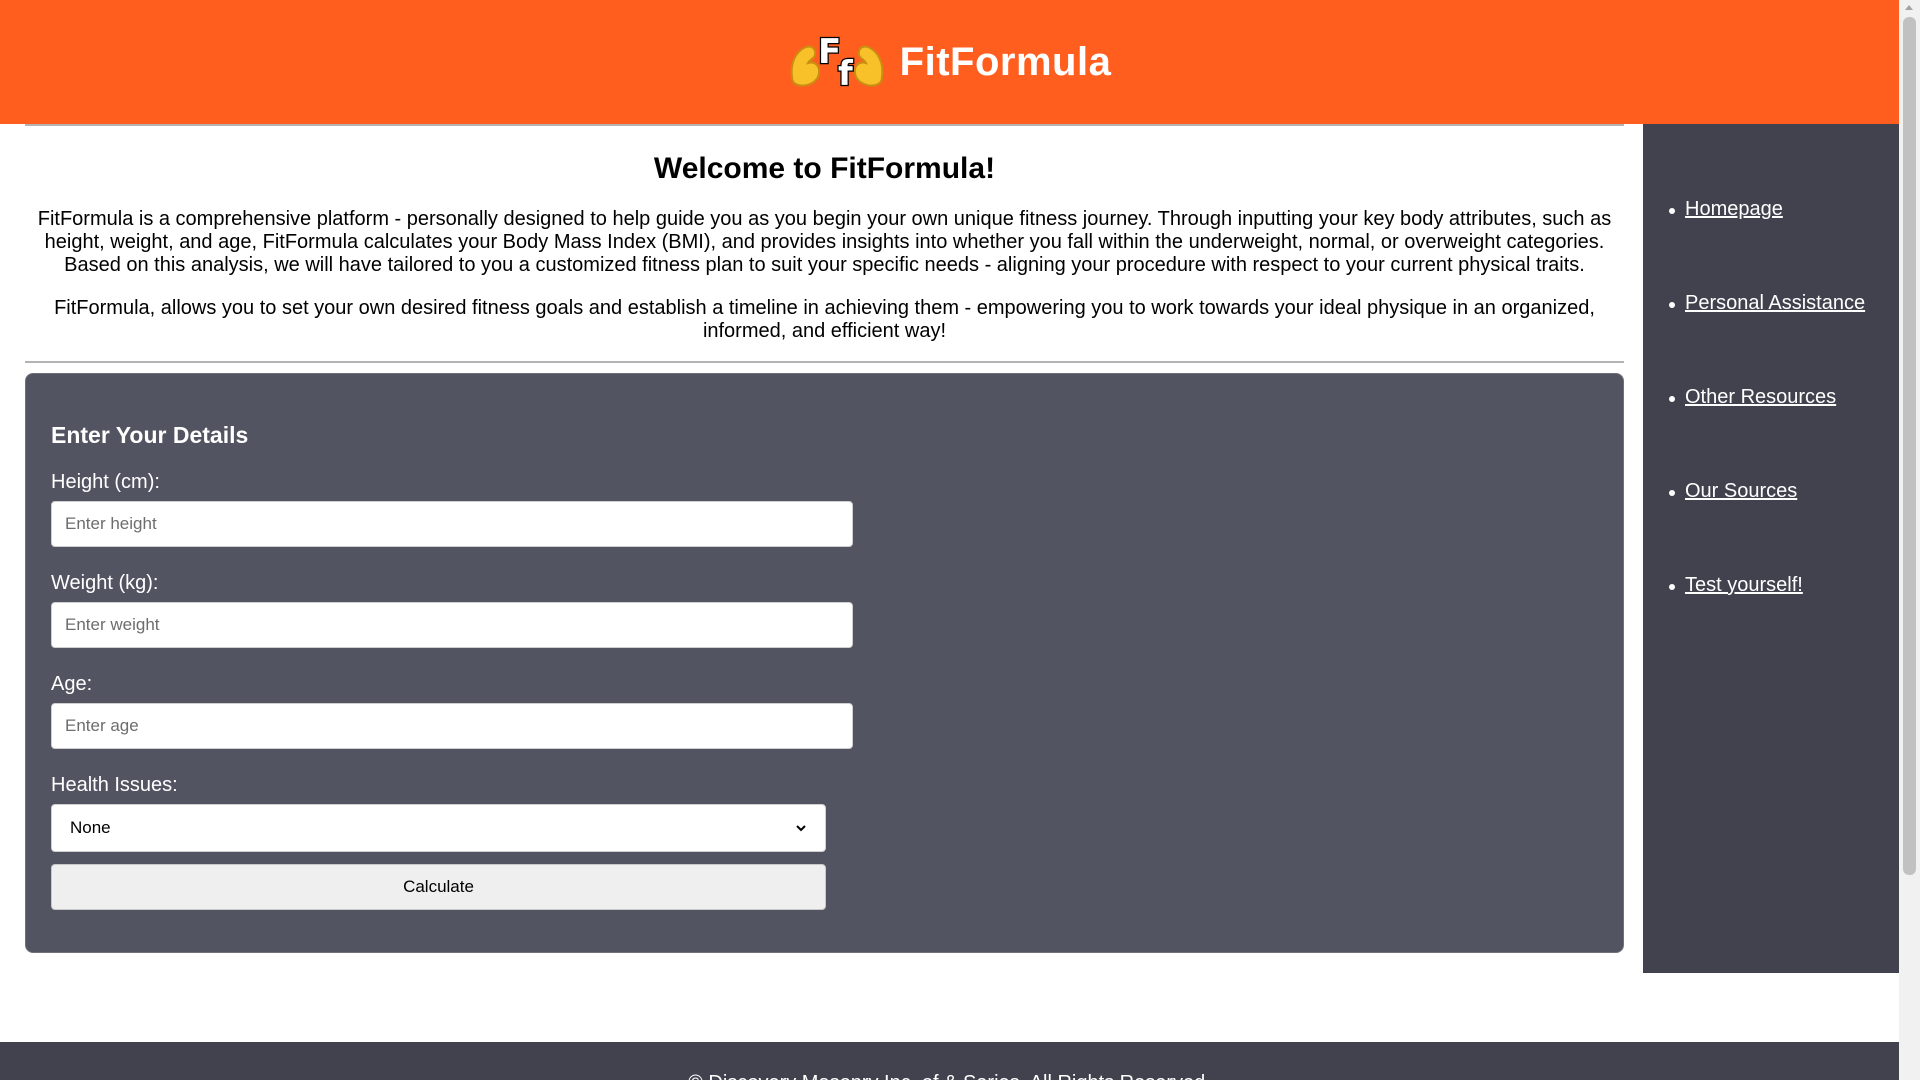 The image size is (1920, 1080). What do you see at coordinates (1775, 303) in the screenshot?
I see `sidebar-link-personal-assistance: Personal Assistance` at bounding box center [1775, 303].